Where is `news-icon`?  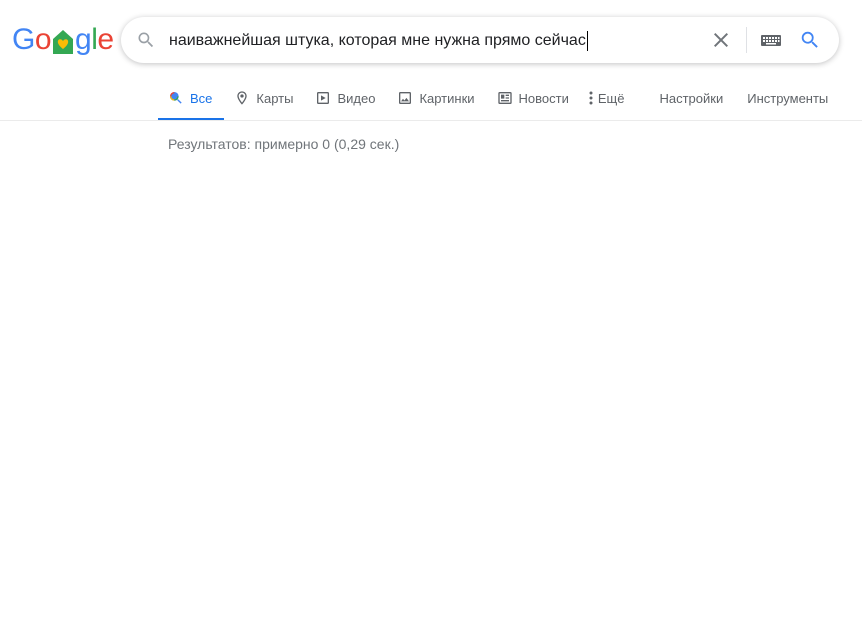 news-icon is located at coordinates (505, 98).